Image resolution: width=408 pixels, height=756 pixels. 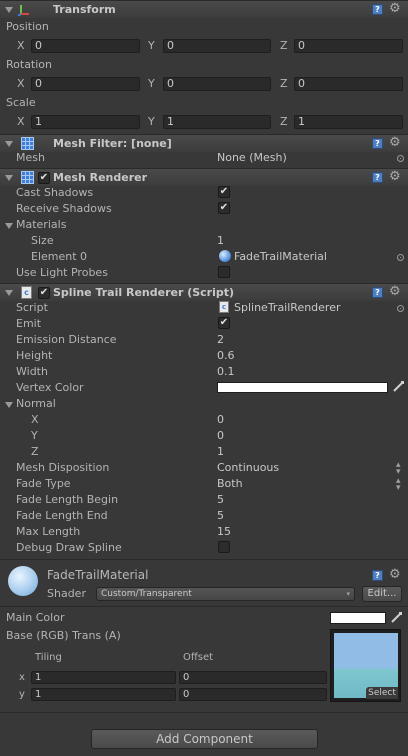 I want to click on normal-x-field: 0, so click(x=220, y=419).